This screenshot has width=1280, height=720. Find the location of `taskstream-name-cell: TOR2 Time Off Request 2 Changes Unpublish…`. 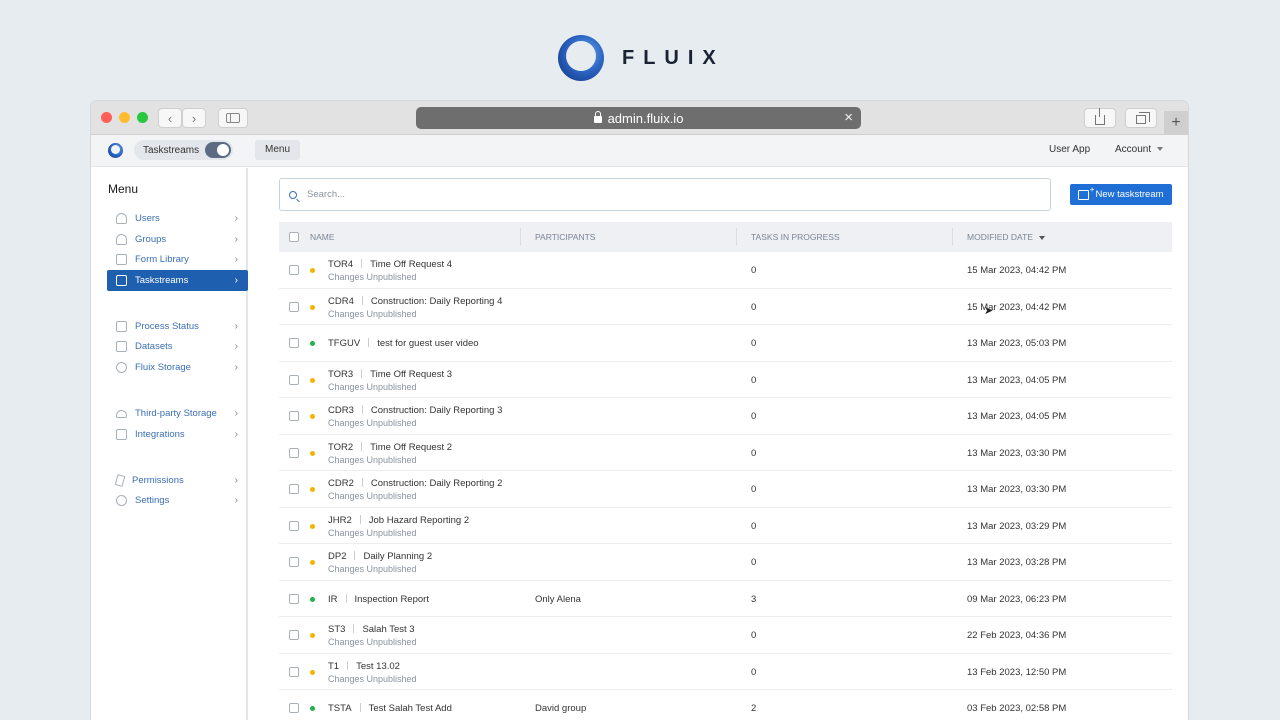

taskstream-name-cell: TOR2 Time Off Request 2 Changes Unpublish… is located at coordinates (390, 453).